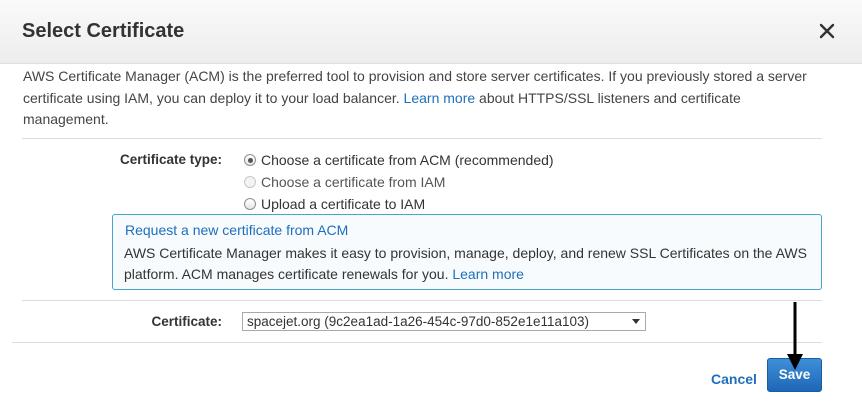  Describe the element at coordinates (343, 204) in the screenshot. I see `radio-label-upload: Upload a certificate to IAM` at that location.